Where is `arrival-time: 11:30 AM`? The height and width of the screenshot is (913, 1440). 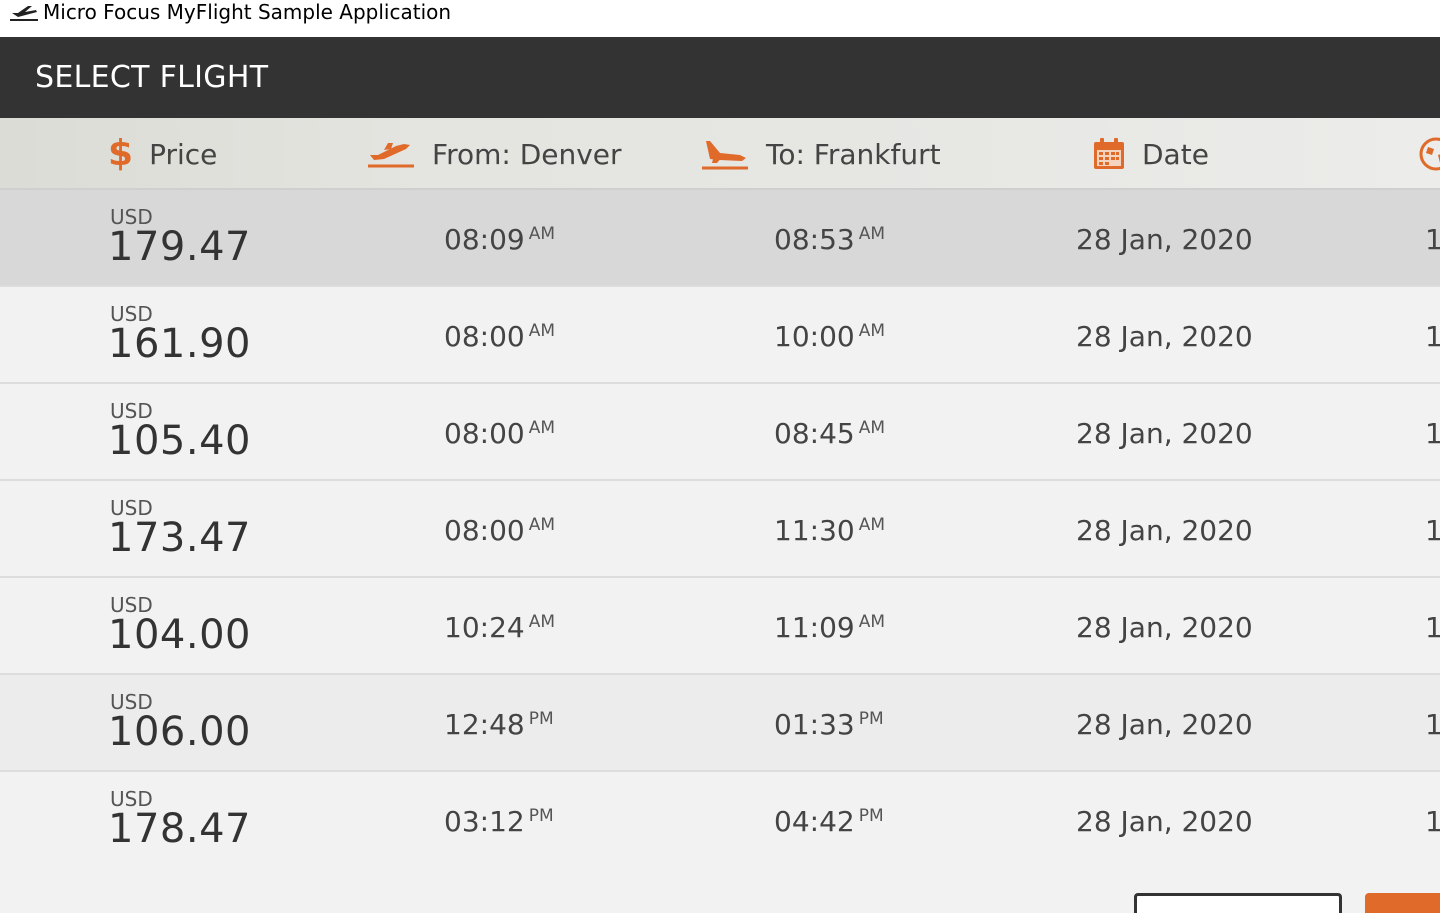 arrival-time: 11:30 AM is located at coordinates (829, 530).